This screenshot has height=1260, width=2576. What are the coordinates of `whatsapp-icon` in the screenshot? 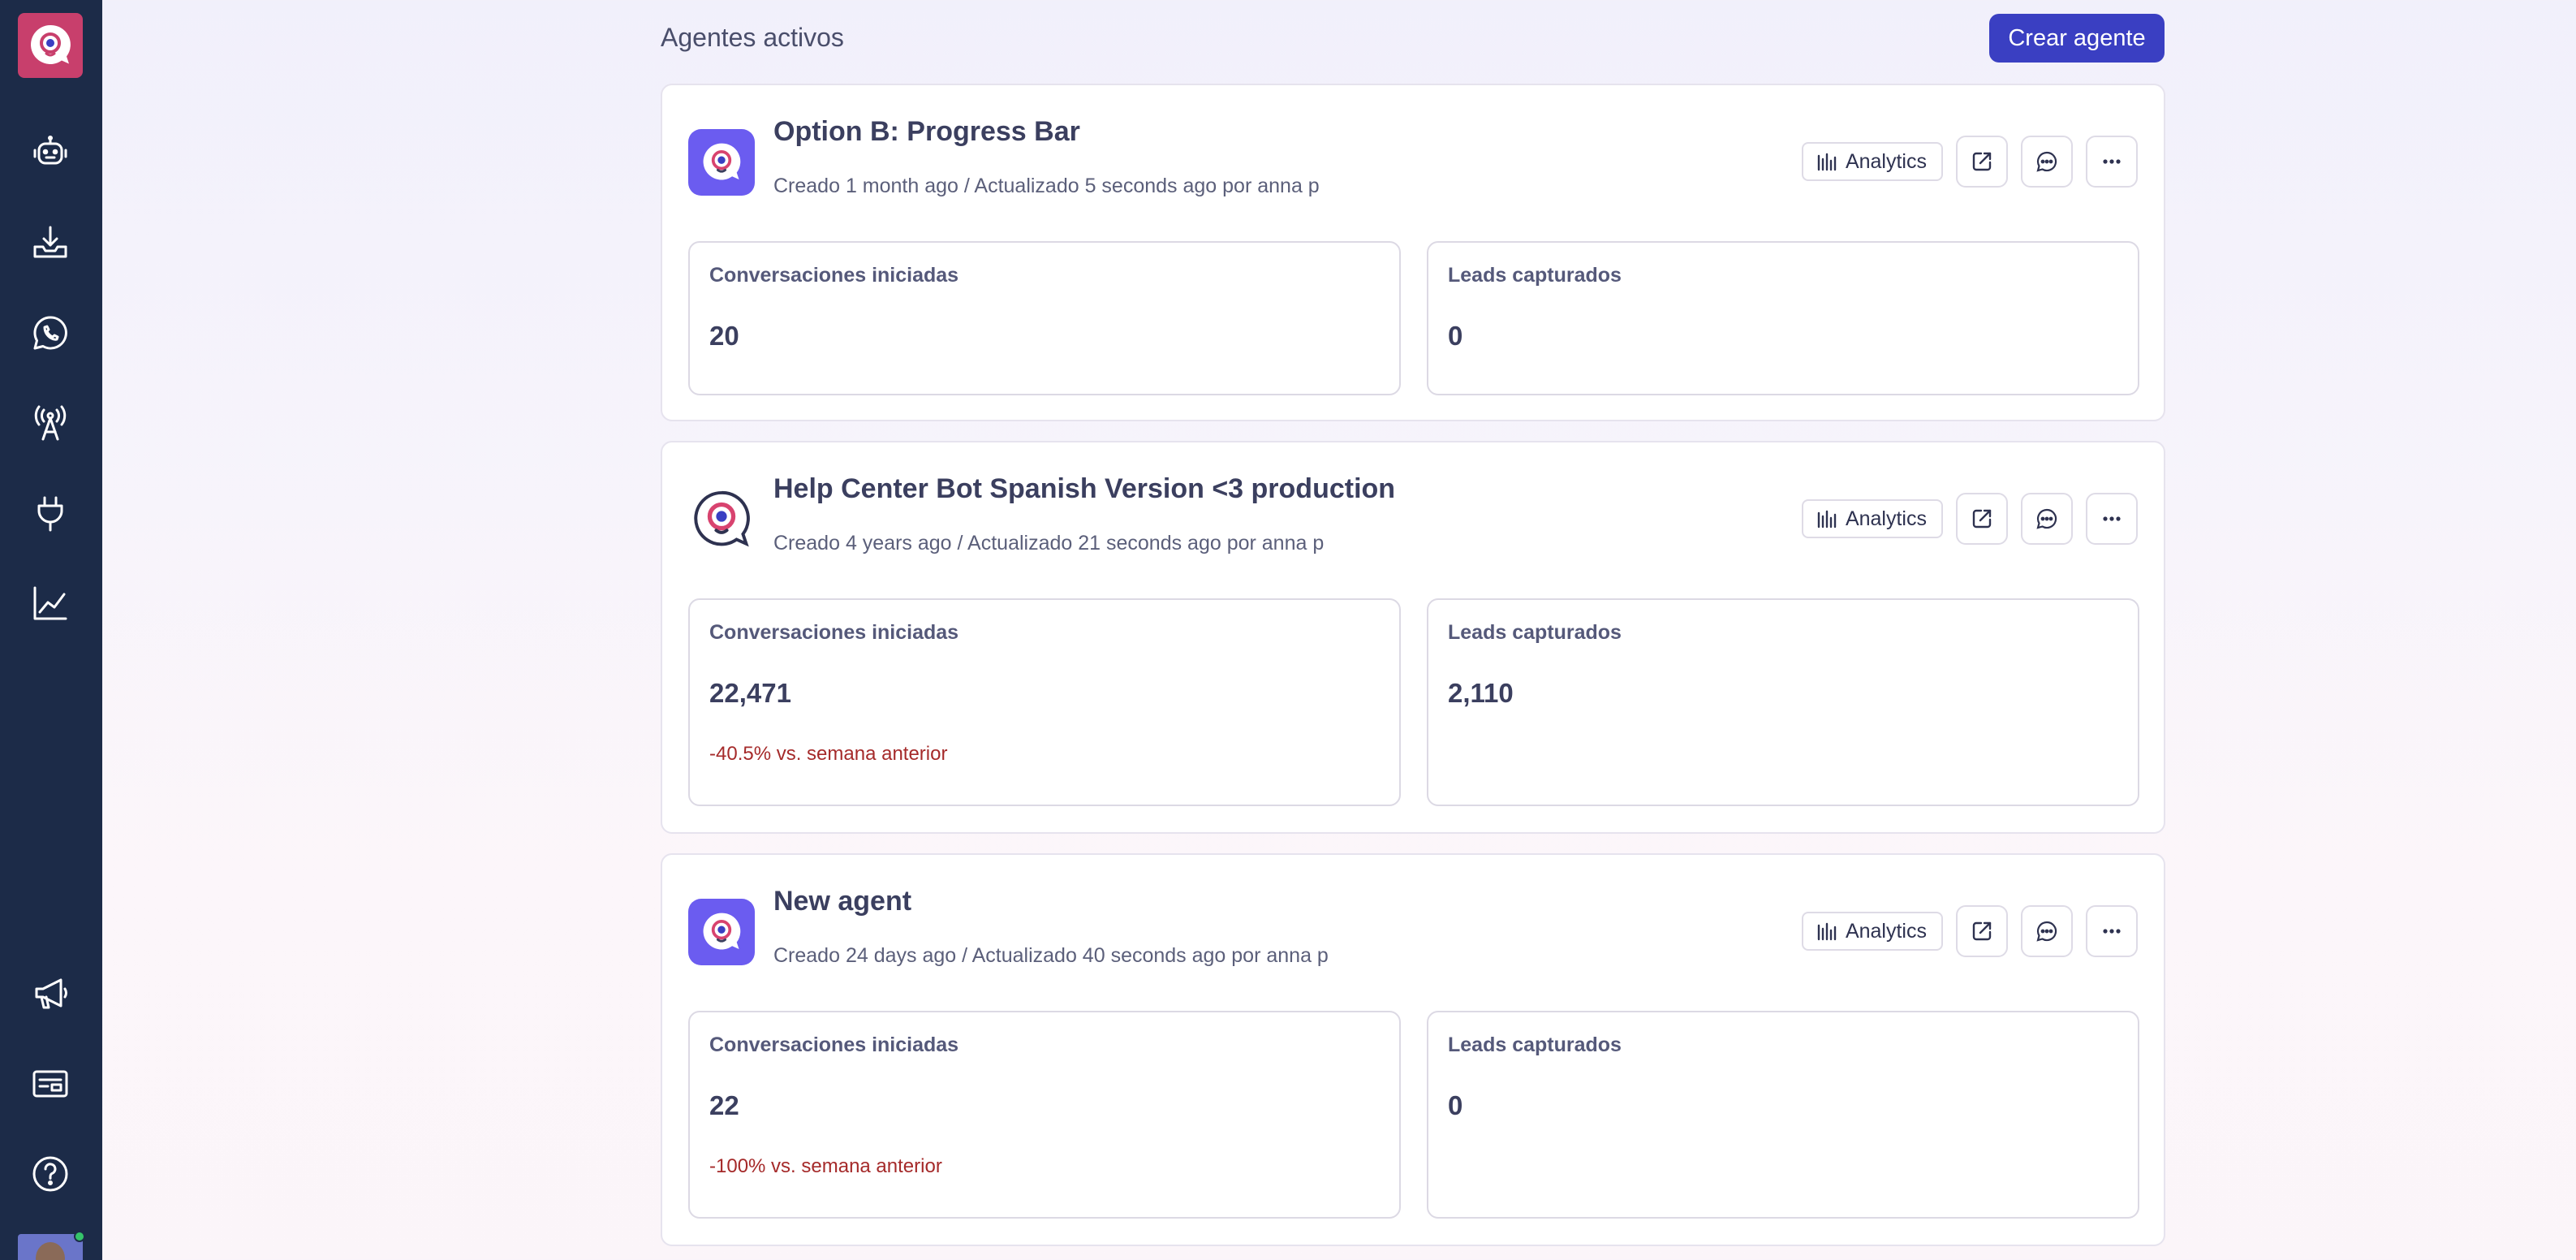 It's located at (51, 333).